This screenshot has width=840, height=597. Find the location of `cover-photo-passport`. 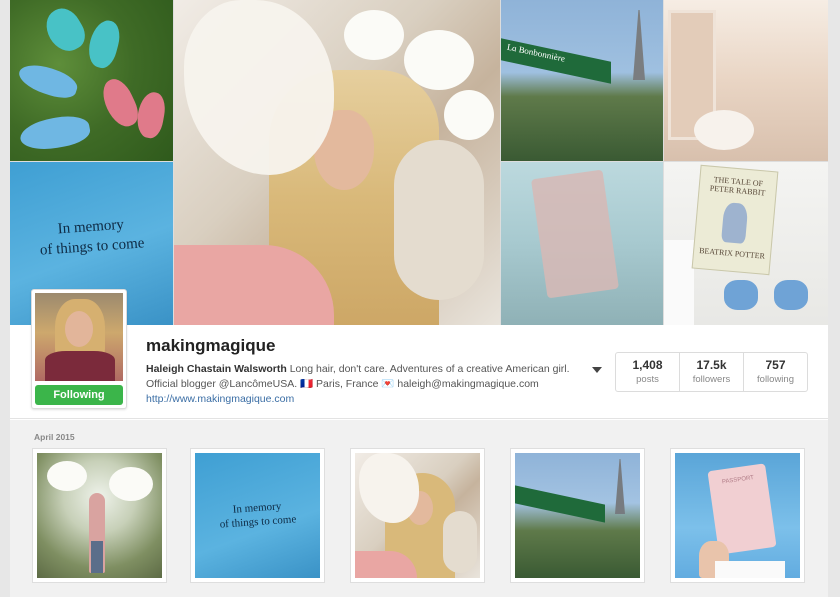

cover-photo-passport is located at coordinates (582, 243).